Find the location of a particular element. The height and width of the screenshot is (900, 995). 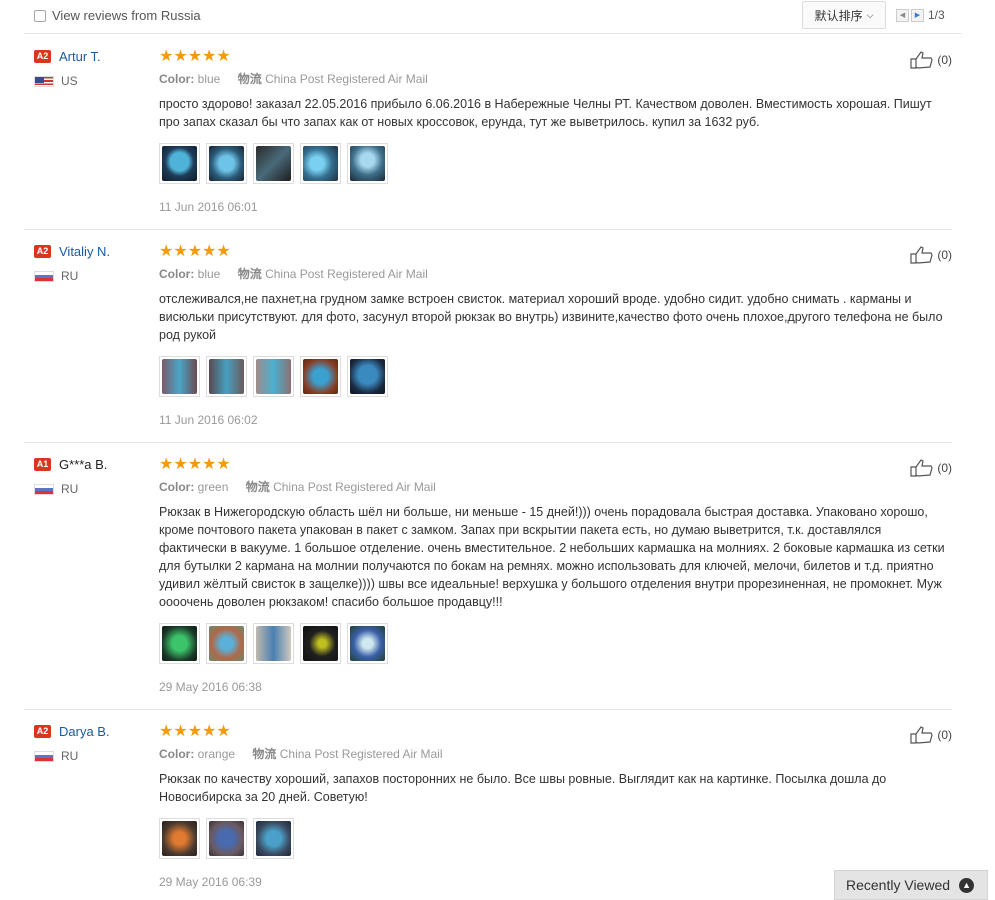

review-date: 29 May 2016 06:39 is located at coordinates (210, 882).